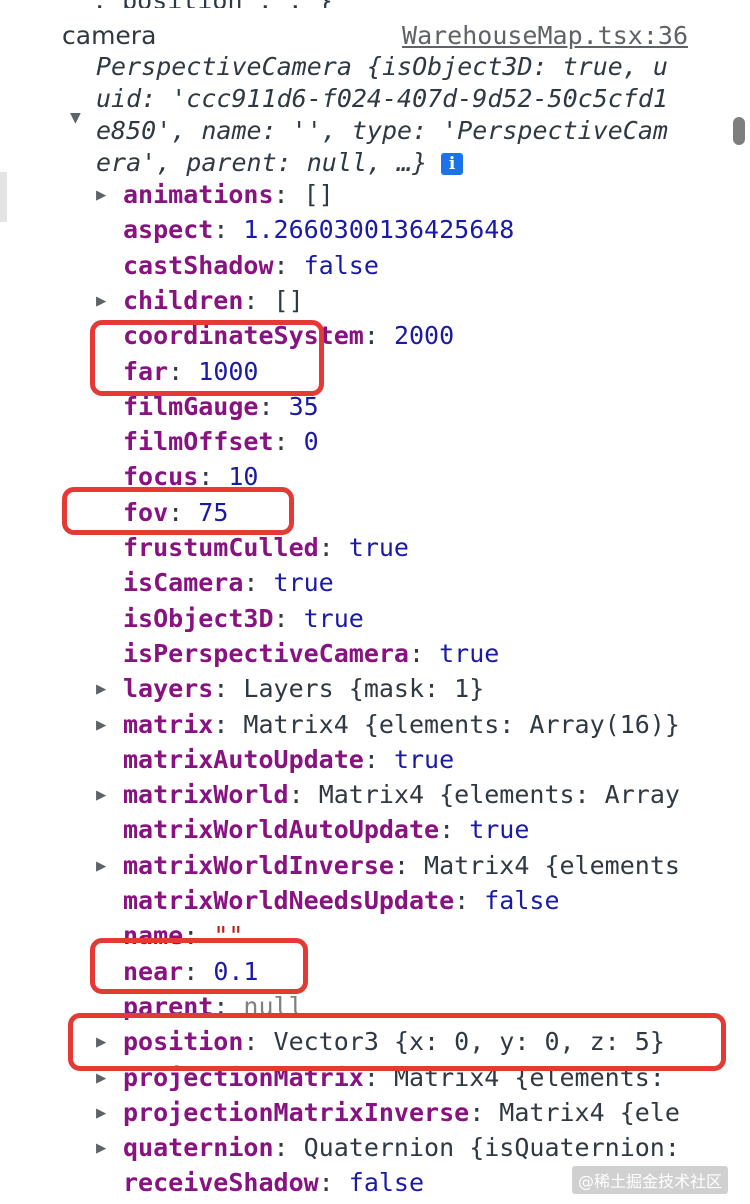  Describe the element at coordinates (649, 1180) in the screenshot. I see `watermark: @稀土掘金技术社区` at that location.